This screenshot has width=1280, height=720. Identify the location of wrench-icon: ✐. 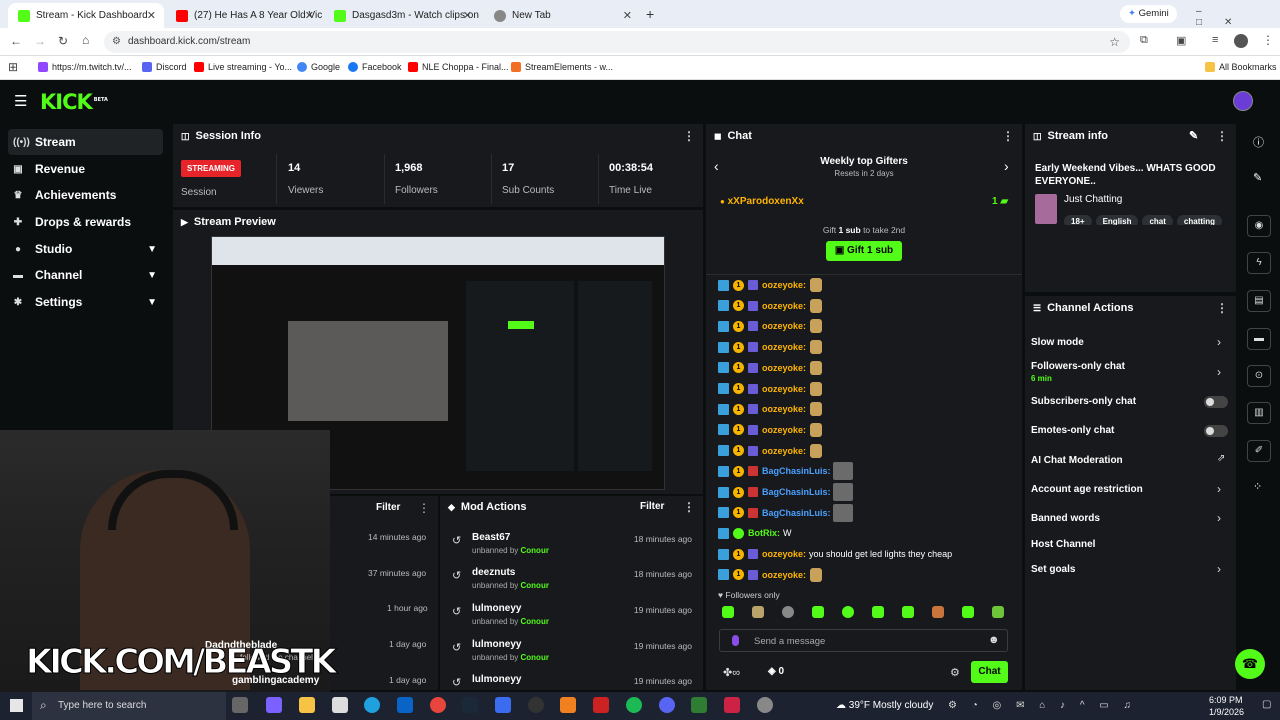
(1259, 451).